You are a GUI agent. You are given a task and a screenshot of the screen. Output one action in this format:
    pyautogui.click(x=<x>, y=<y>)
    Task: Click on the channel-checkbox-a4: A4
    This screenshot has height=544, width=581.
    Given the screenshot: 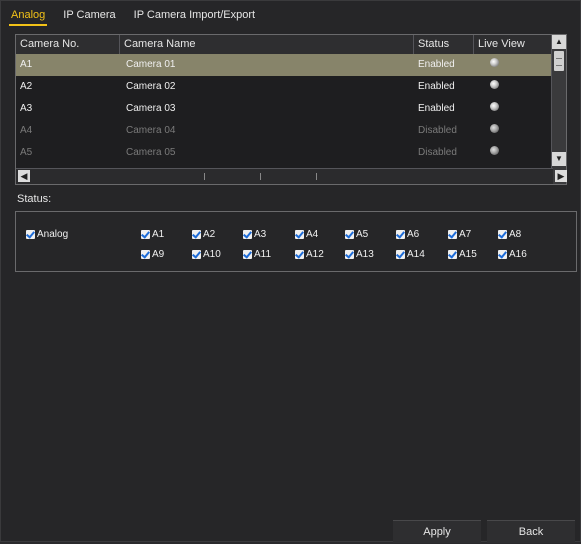 What is the action you would take?
    pyautogui.click(x=306, y=234)
    